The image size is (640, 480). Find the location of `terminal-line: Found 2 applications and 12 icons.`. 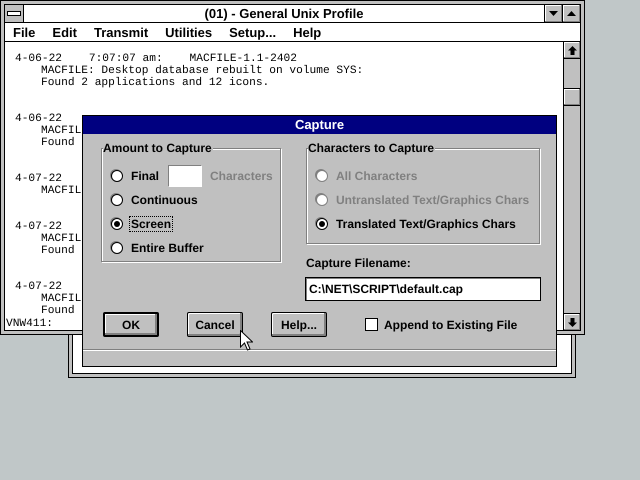

terminal-line: Found 2 applications and 12 icons. is located at coordinates (155, 83).